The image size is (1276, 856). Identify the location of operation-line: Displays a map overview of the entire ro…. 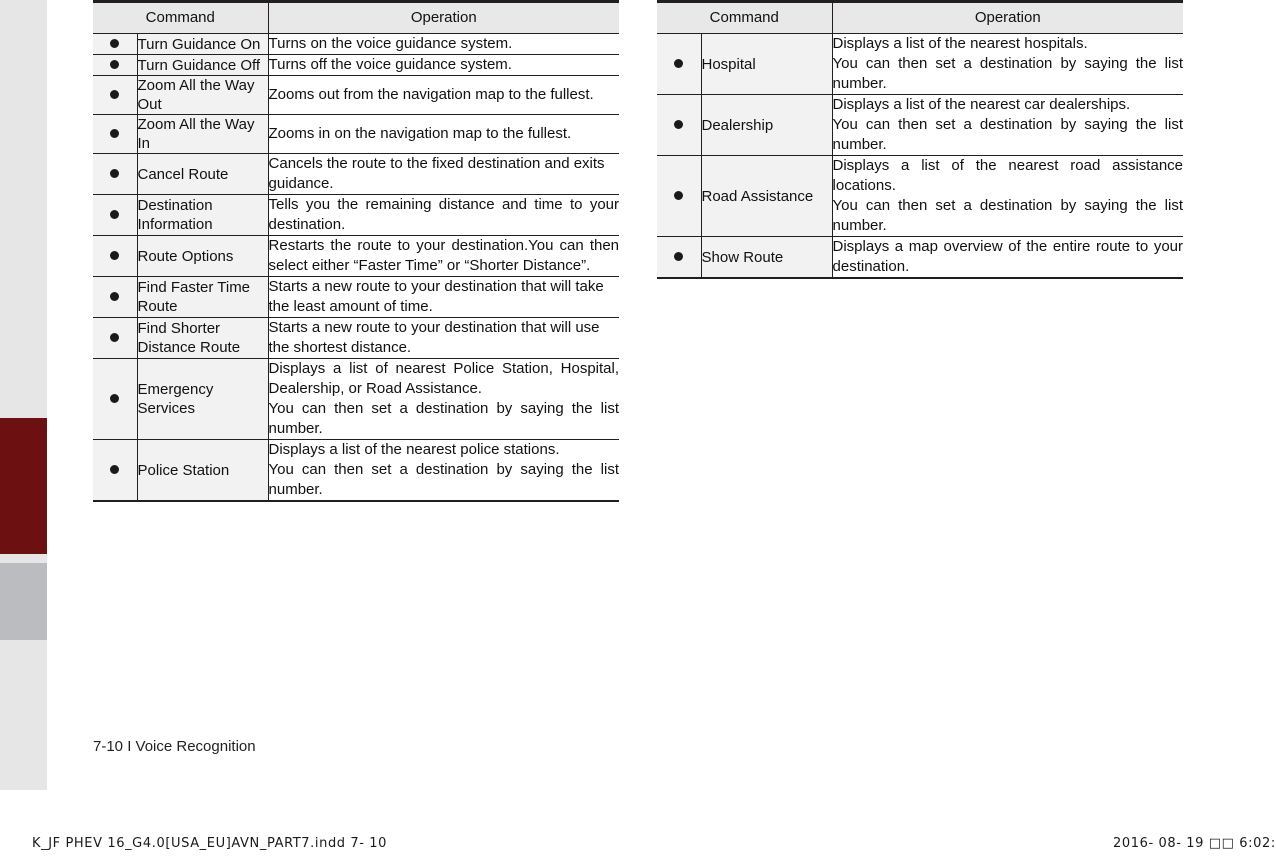
(1008, 256).